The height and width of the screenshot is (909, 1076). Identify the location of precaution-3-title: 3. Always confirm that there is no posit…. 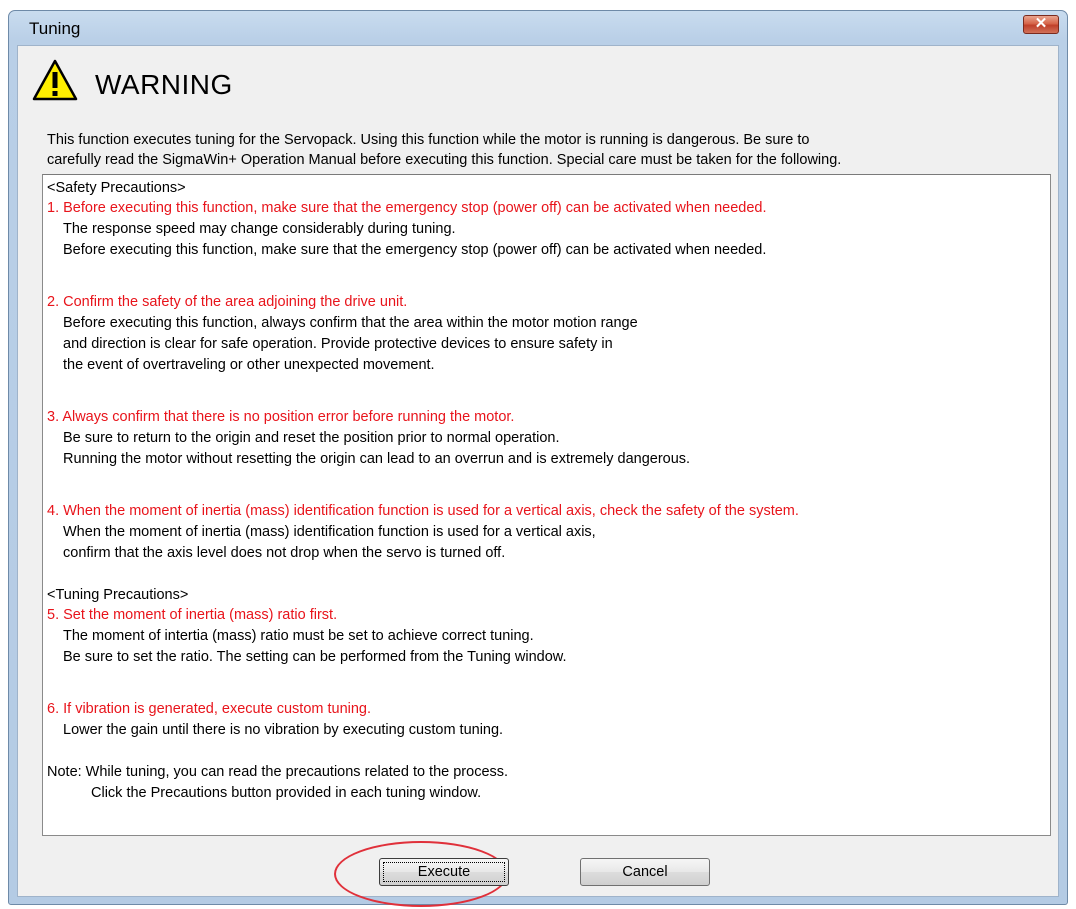
(281, 417).